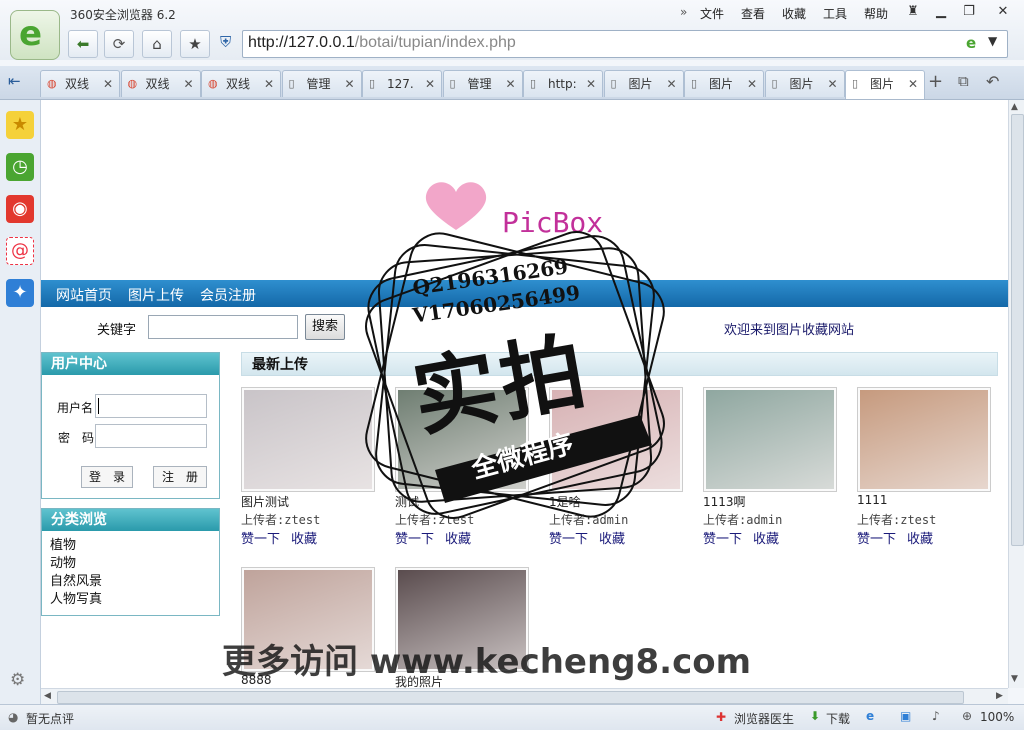 This screenshot has width=1024, height=730. I want to click on vertical-scrollbar: ▲ ▼, so click(1016, 394).